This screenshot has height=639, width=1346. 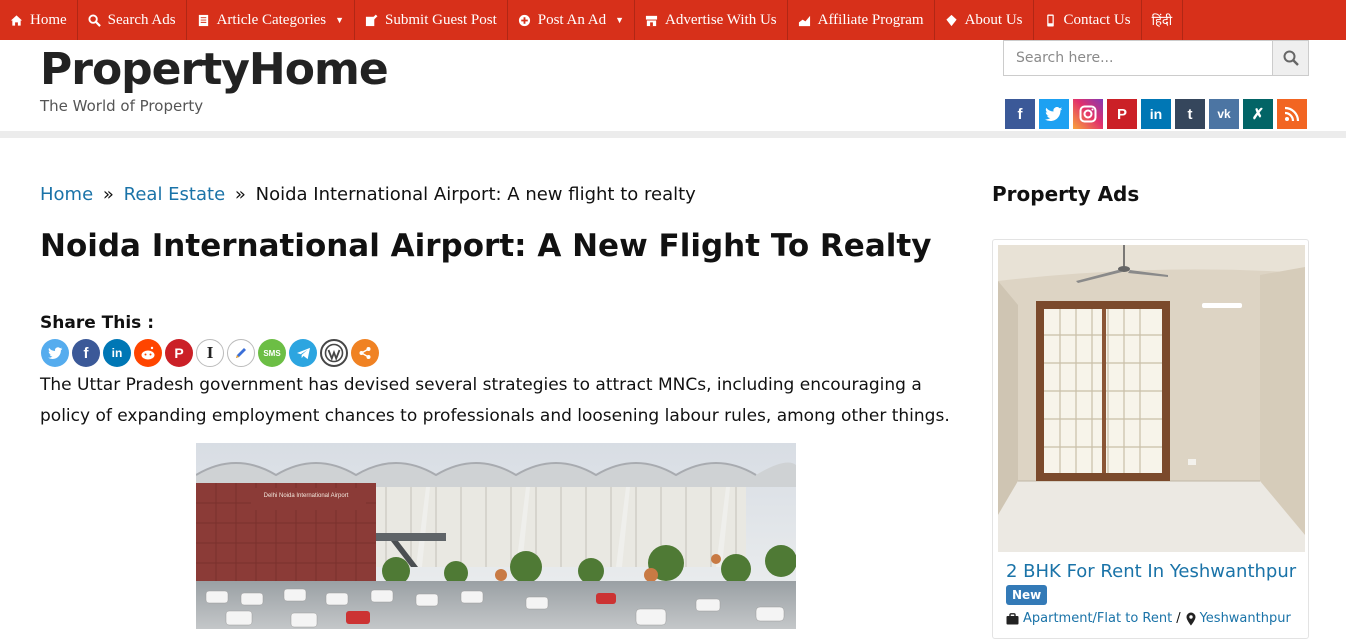 I want to click on sms-icon: SMS, so click(x=272, y=353).